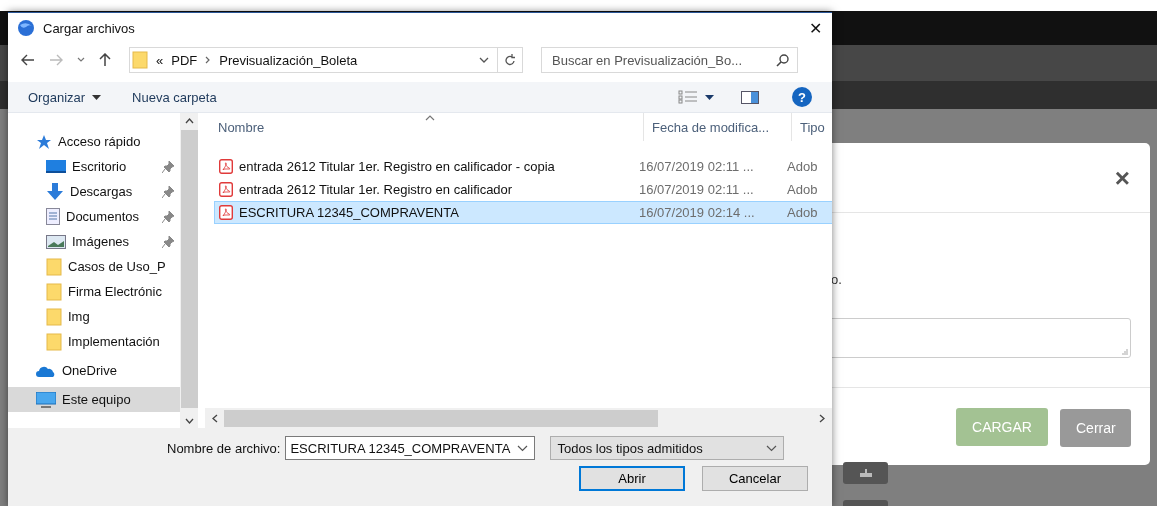  I want to click on file-row: entrada 2612 Titular 1er. Registro en calificador - copia 16/07/2019 02:11 ... Adob, so click(523, 166).